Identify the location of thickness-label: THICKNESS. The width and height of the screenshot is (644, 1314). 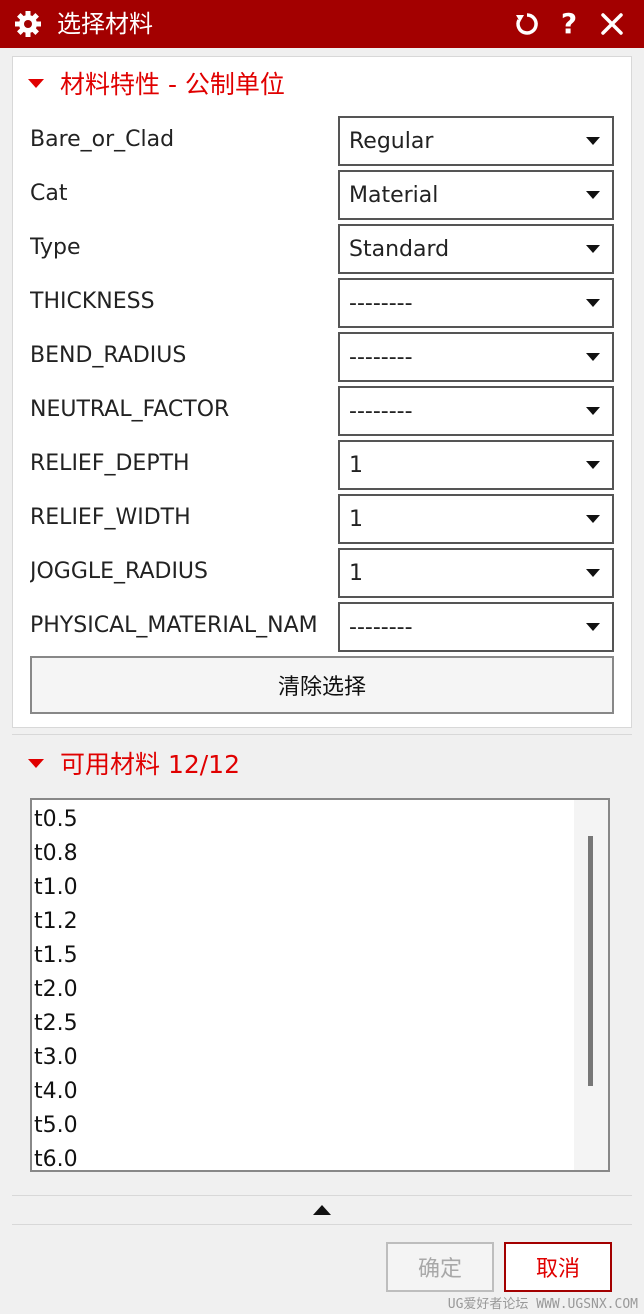
(92, 301).